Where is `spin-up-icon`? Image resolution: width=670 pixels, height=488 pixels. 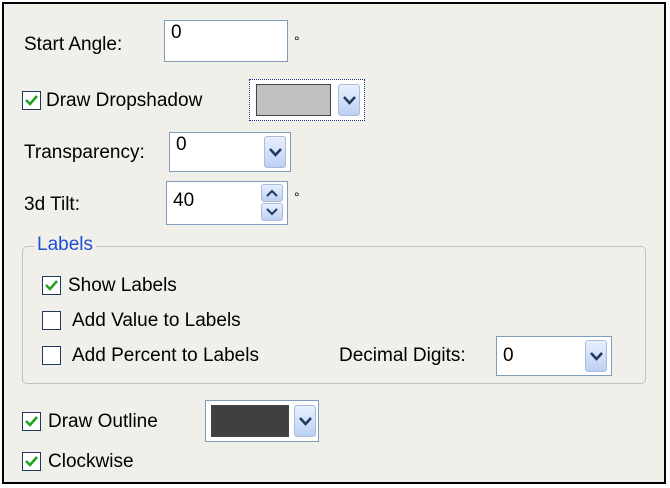
spin-up-icon is located at coordinates (272, 193).